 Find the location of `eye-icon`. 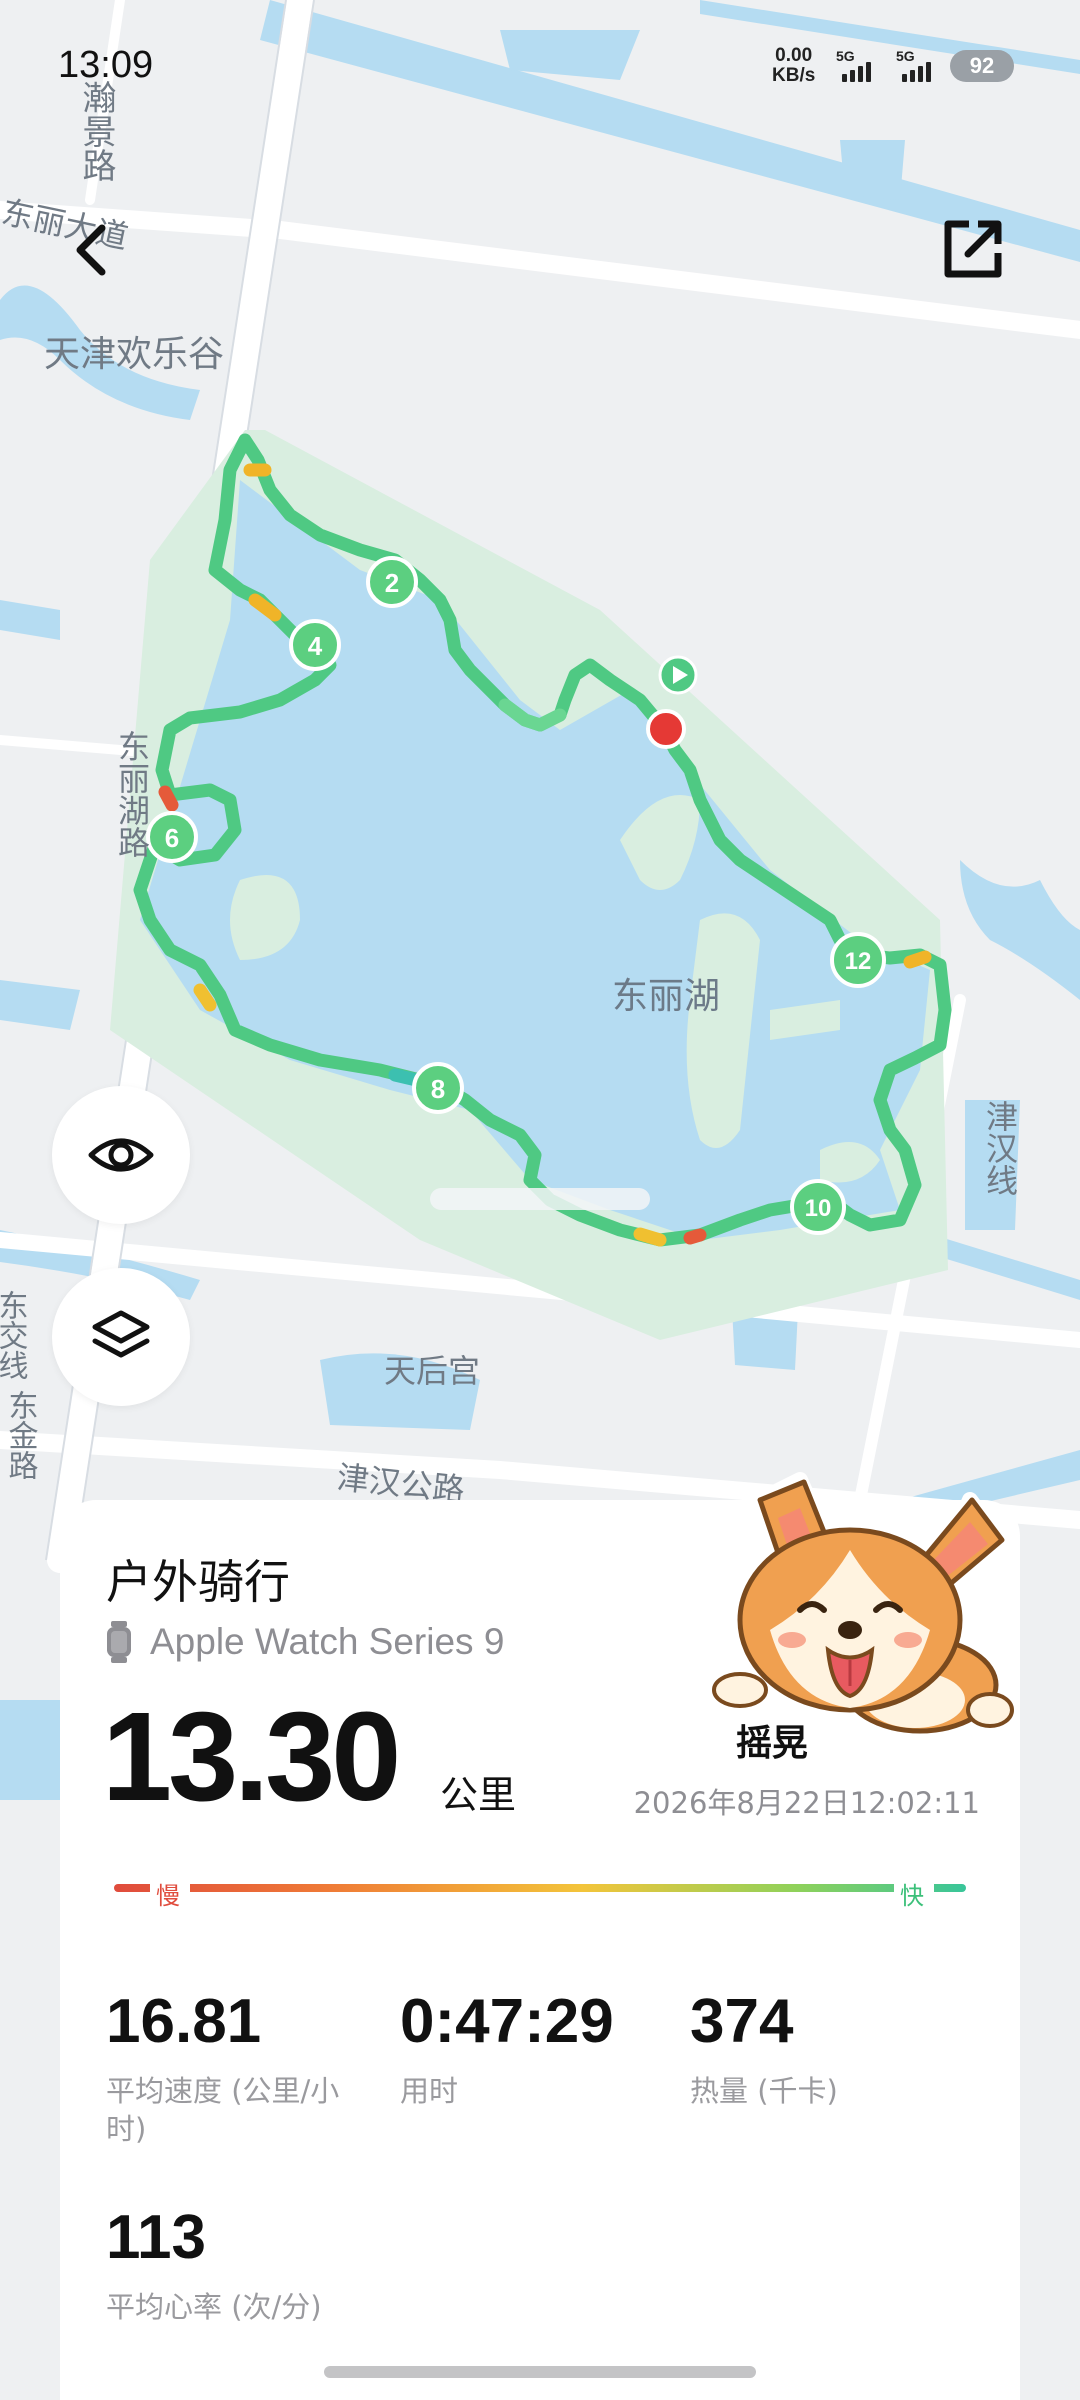

eye-icon is located at coordinates (121, 1155).